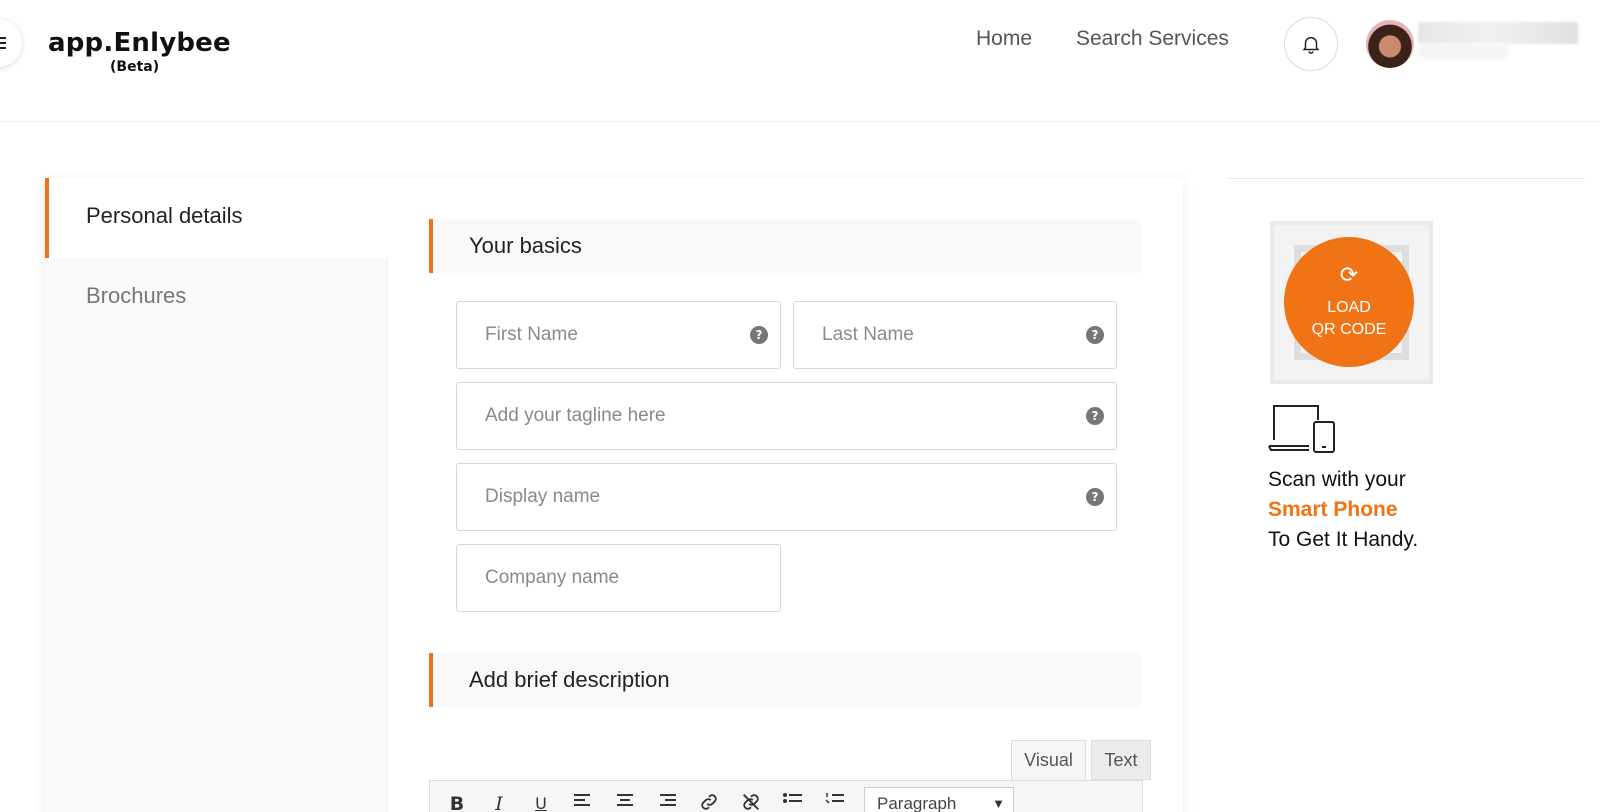  What do you see at coordinates (541, 801) in the screenshot?
I see `underline-icon: U` at bounding box center [541, 801].